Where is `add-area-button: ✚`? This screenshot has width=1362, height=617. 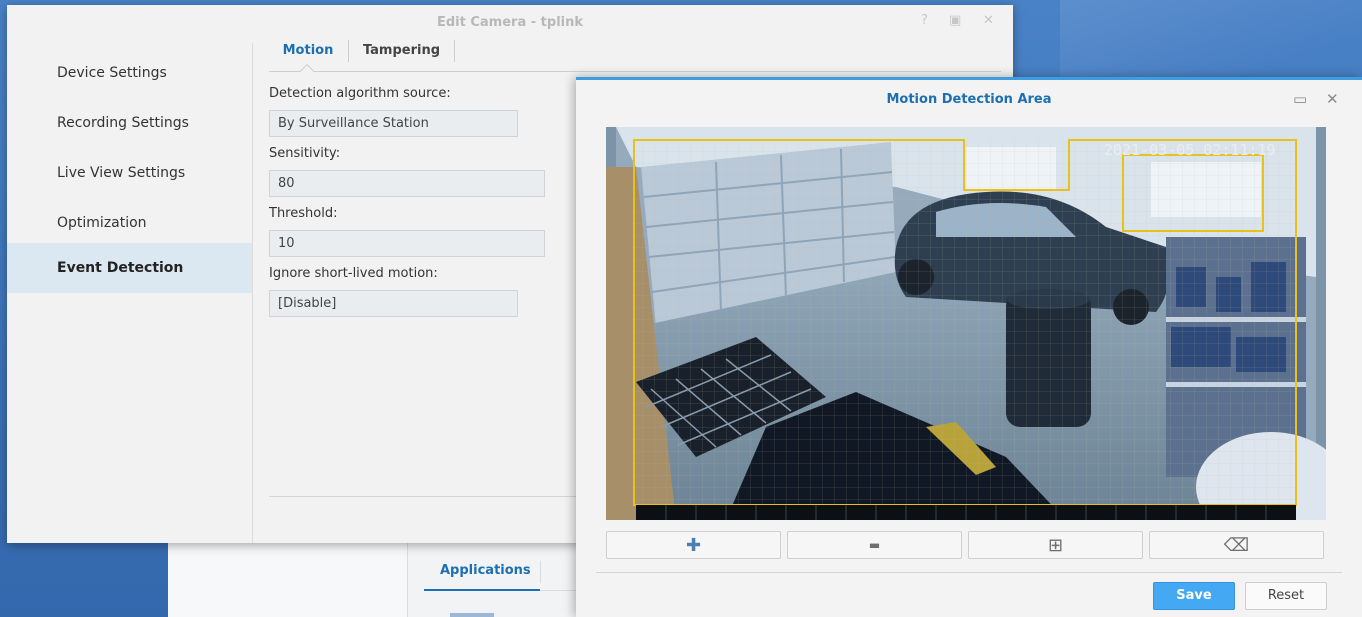
add-area-button: ✚ is located at coordinates (693, 545).